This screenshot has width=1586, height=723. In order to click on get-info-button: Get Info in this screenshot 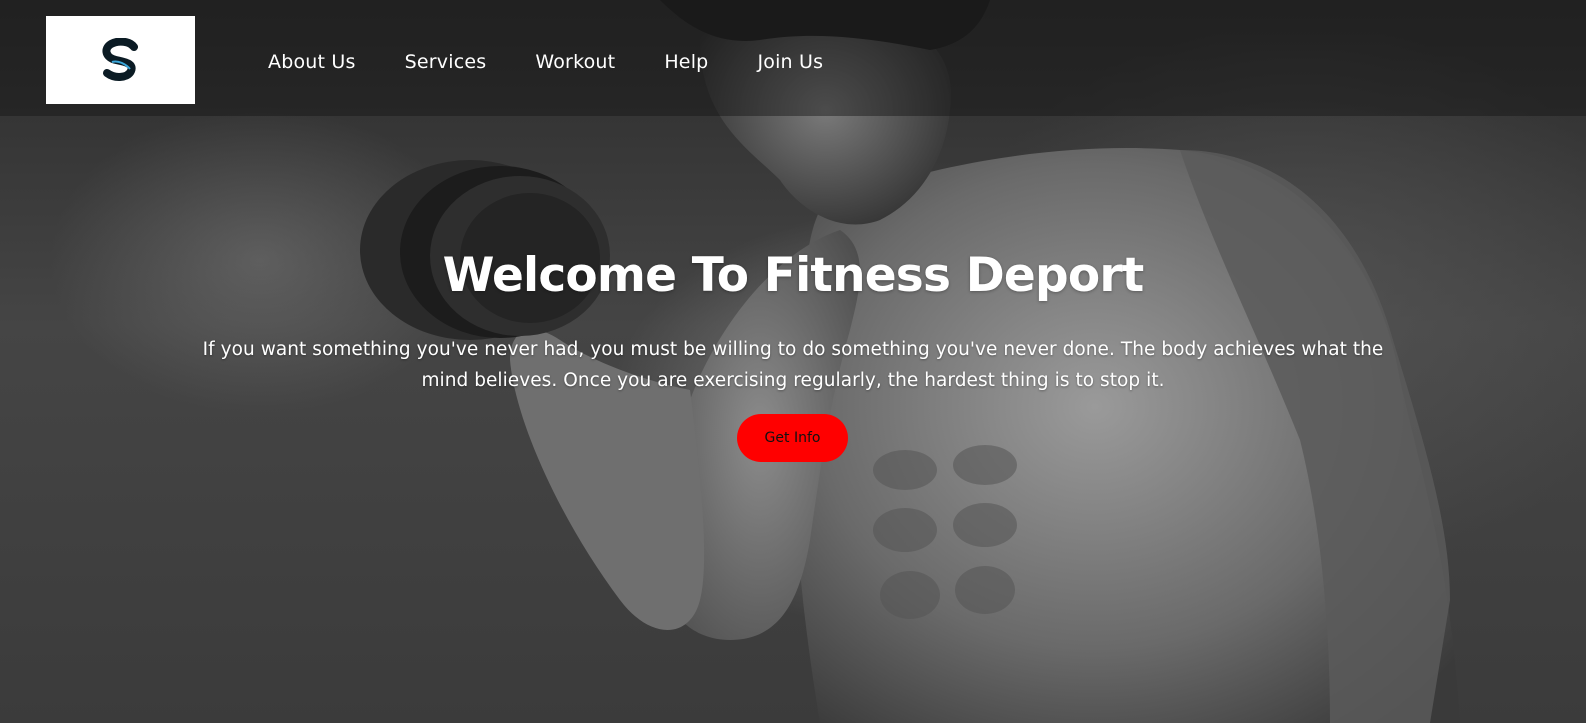, I will do `click(792, 438)`.